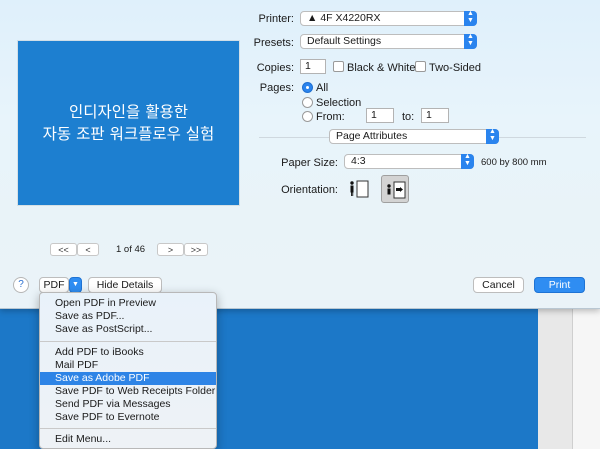  I want to click on last-page-button: >>, so click(196, 249).